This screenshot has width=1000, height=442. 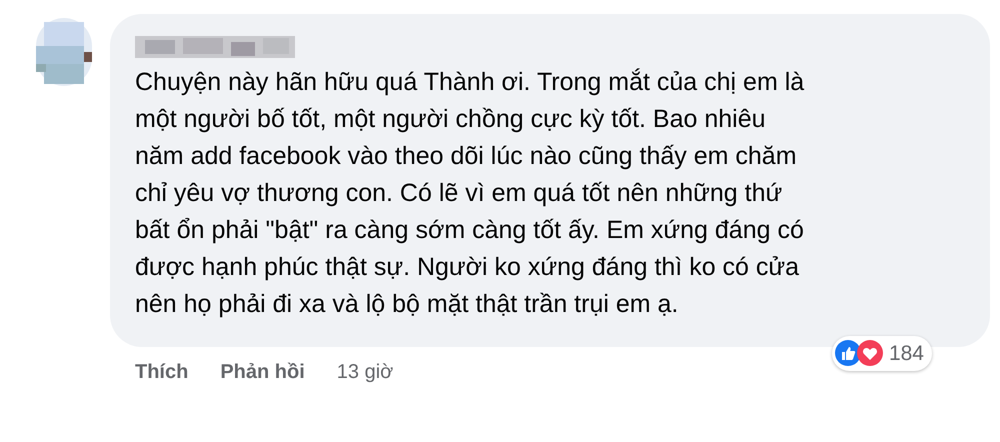 What do you see at coordinates (882, 353) in the screenshot?
I see `reaction-pill: 184` at bounding box center [882, 353].